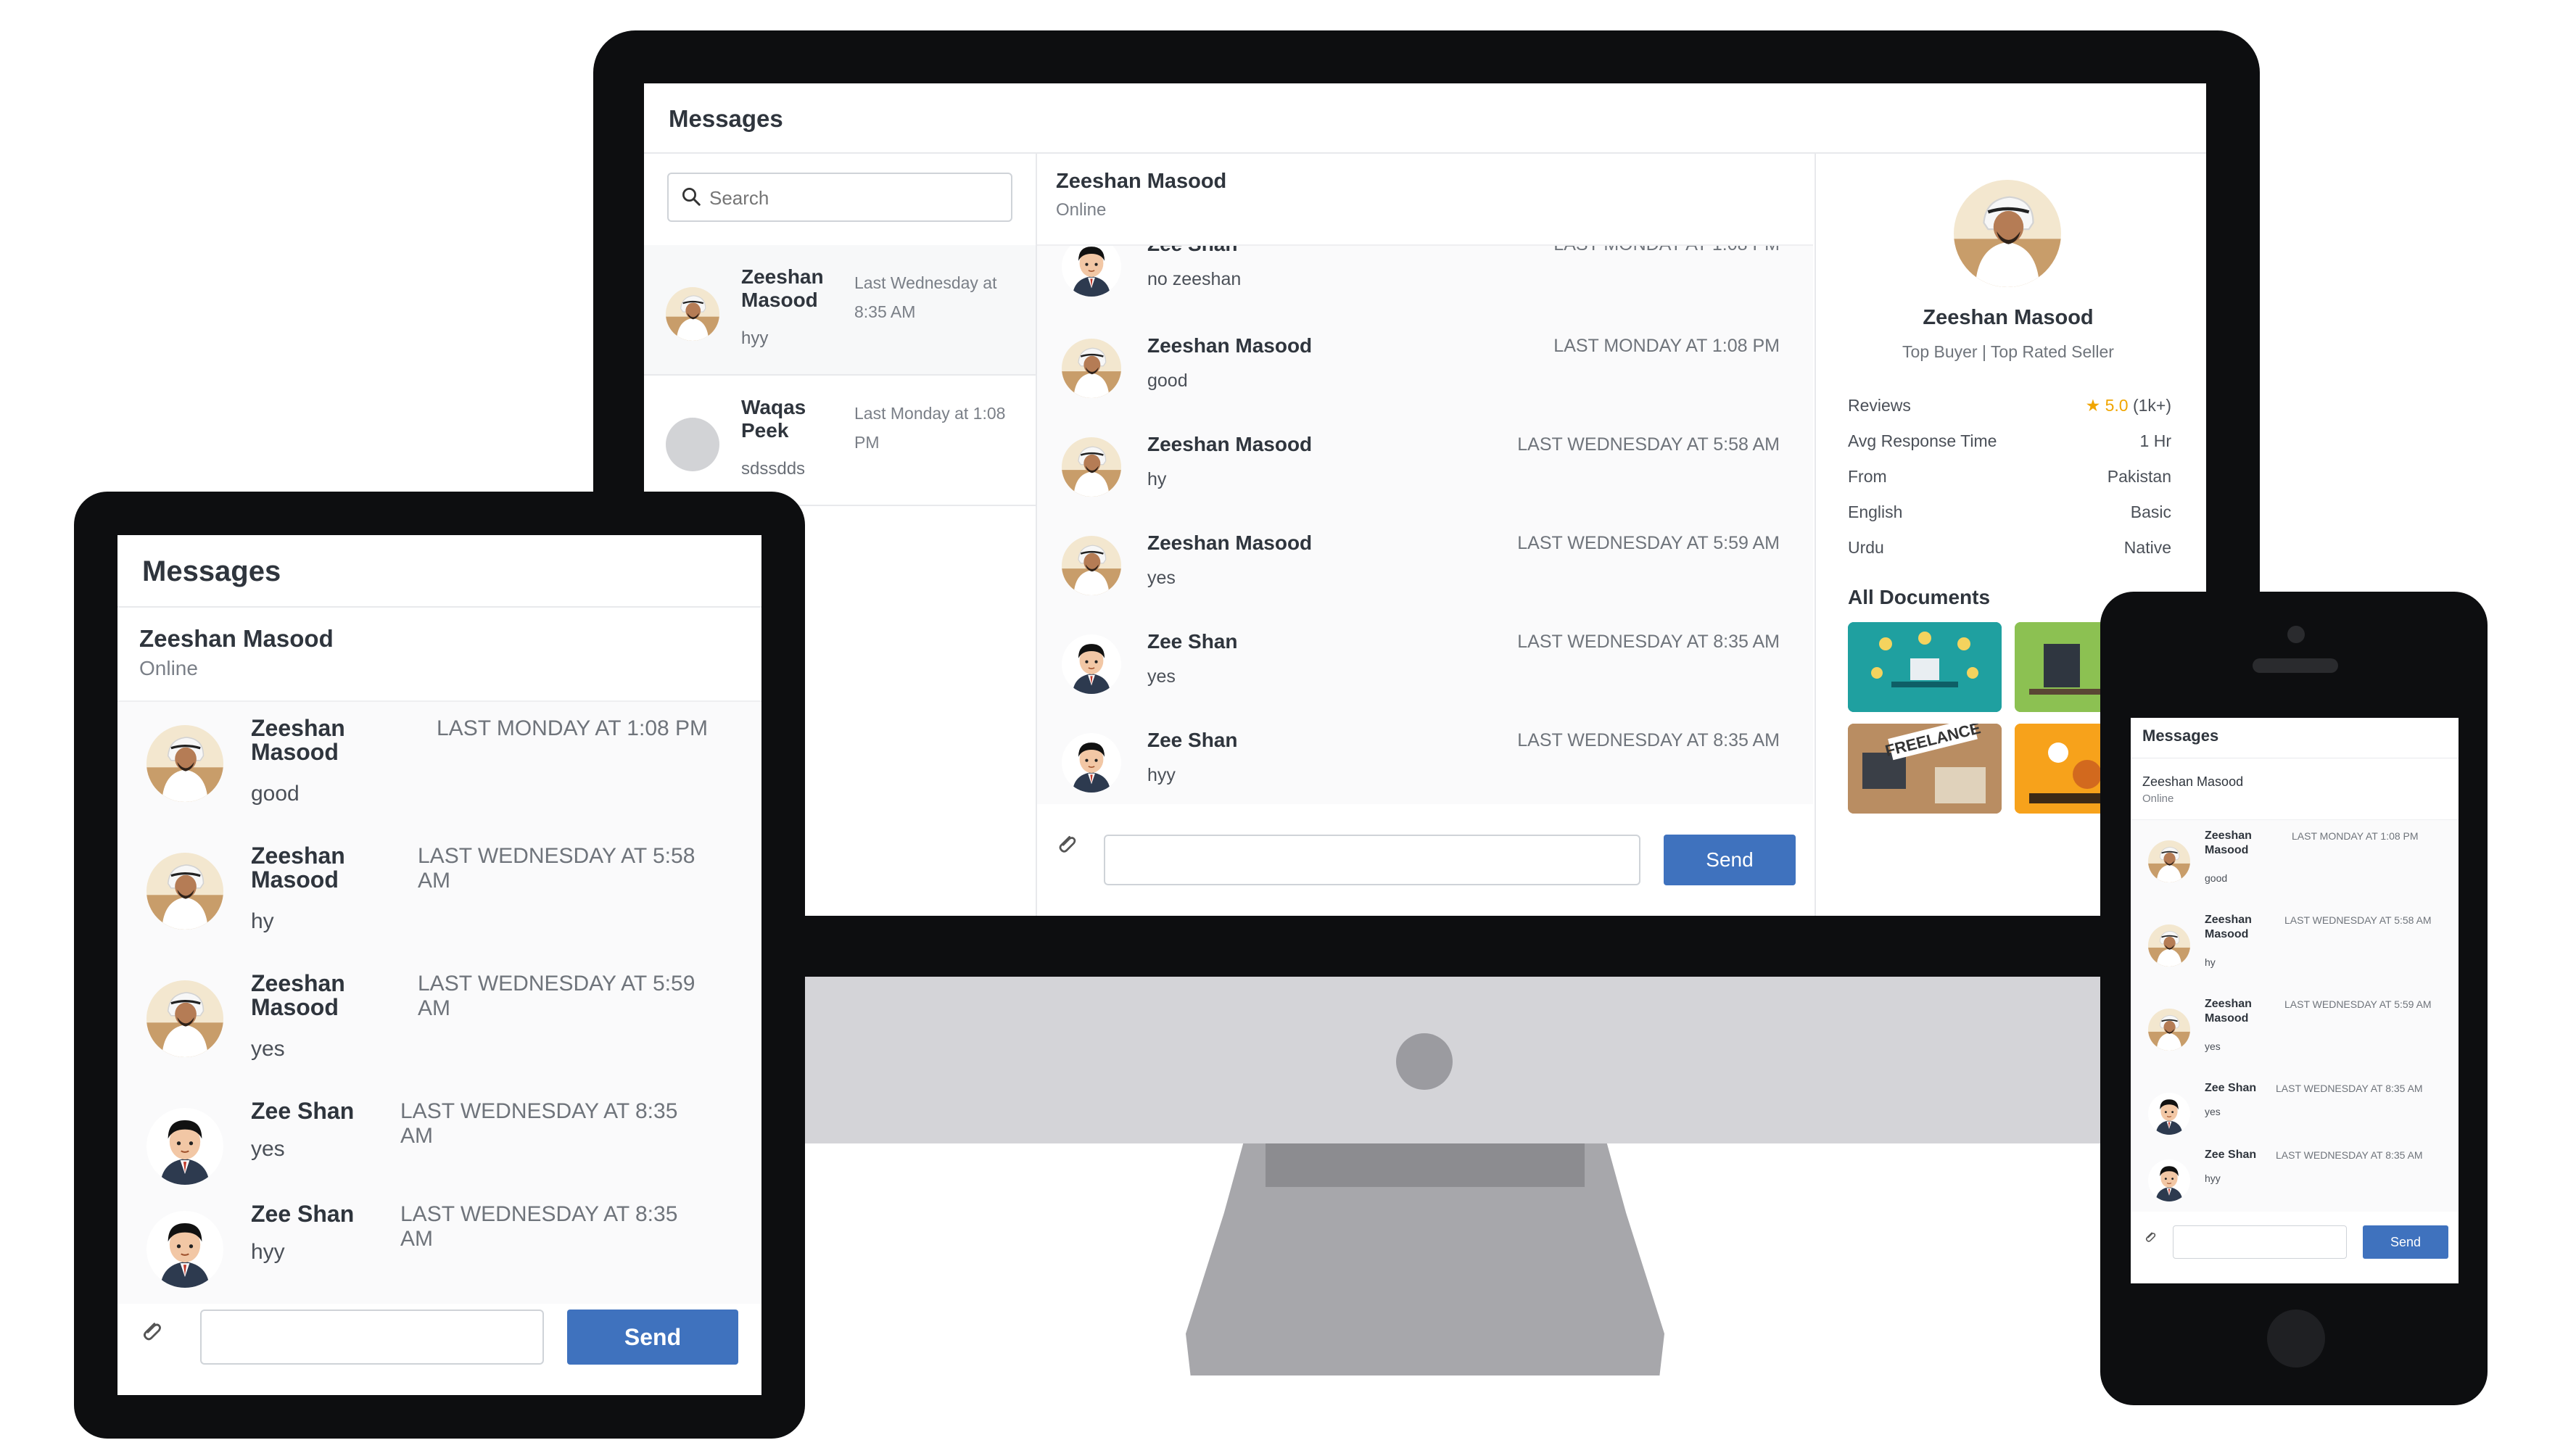 This screenshot has height=1448, width=2576. I want to click on stat-value: Pakistan, so click(2139, 477).